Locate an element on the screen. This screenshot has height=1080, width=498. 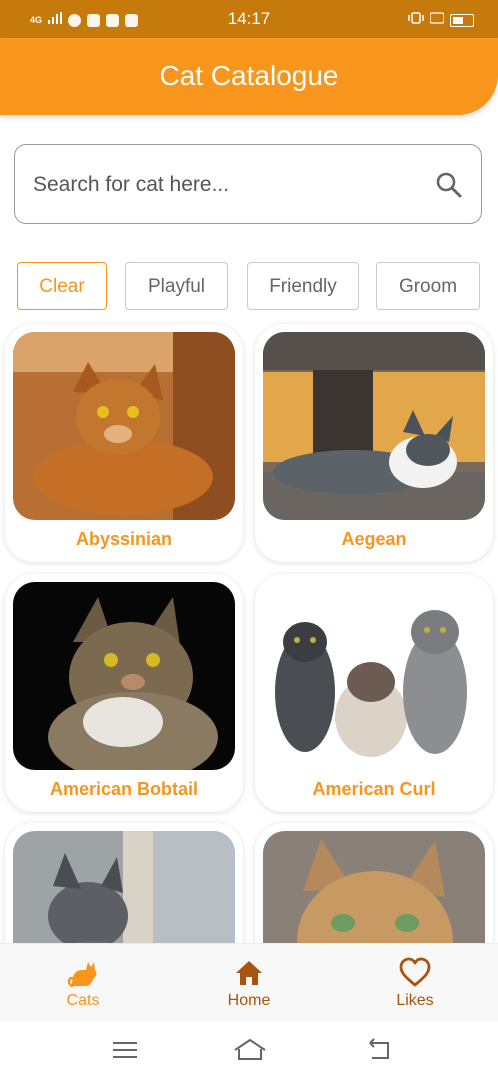
cat-name: Aegean is located at coordinates (374, 539).